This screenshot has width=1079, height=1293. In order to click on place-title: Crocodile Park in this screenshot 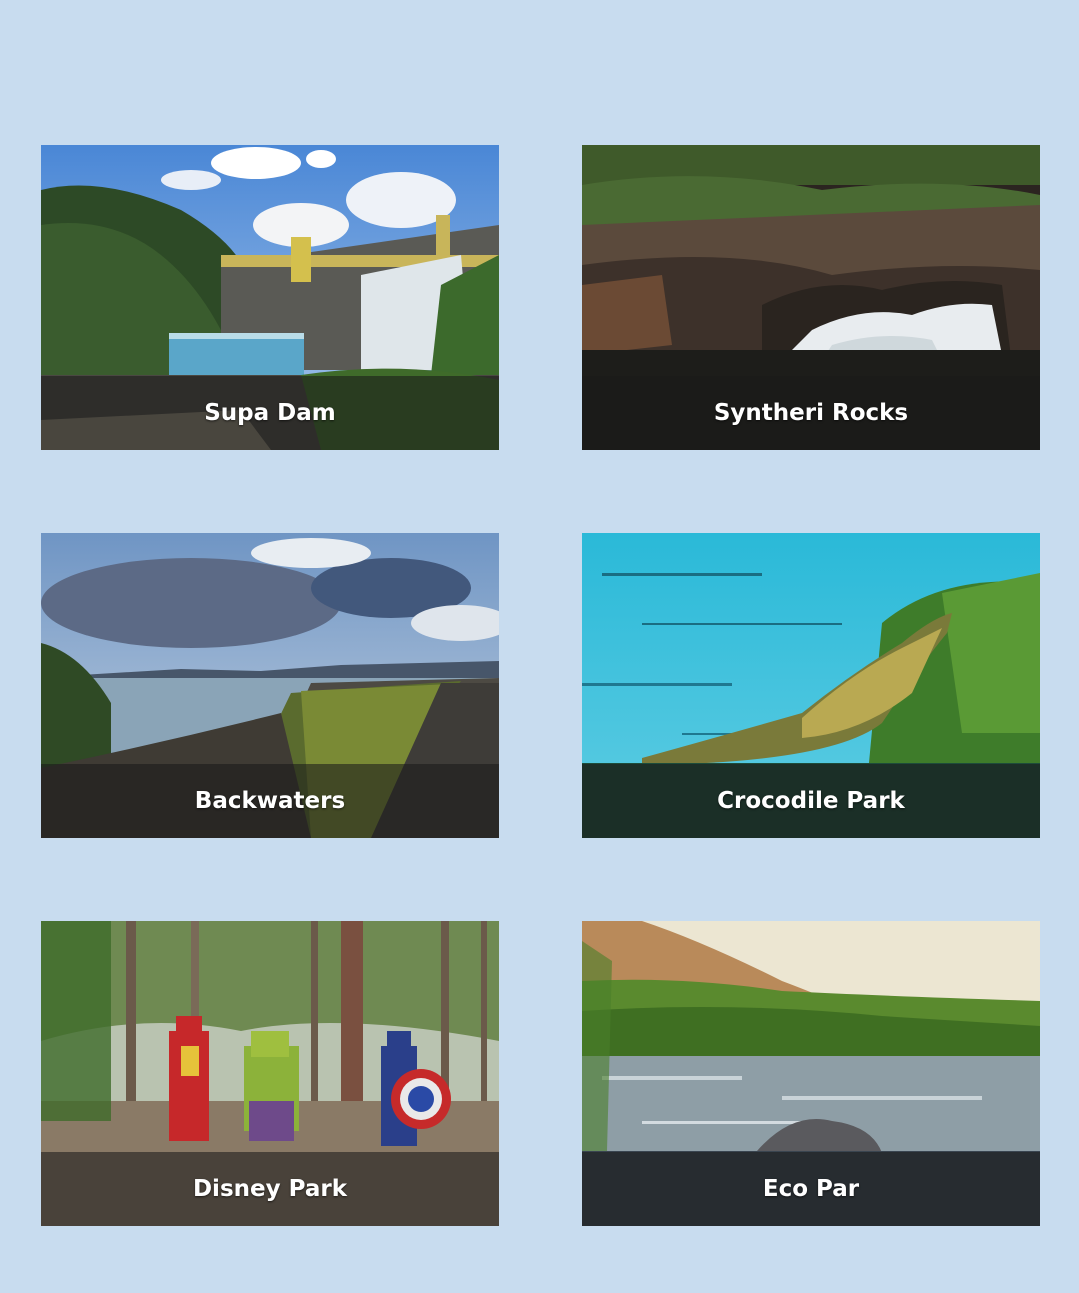, I will do `click(811, 801)`.